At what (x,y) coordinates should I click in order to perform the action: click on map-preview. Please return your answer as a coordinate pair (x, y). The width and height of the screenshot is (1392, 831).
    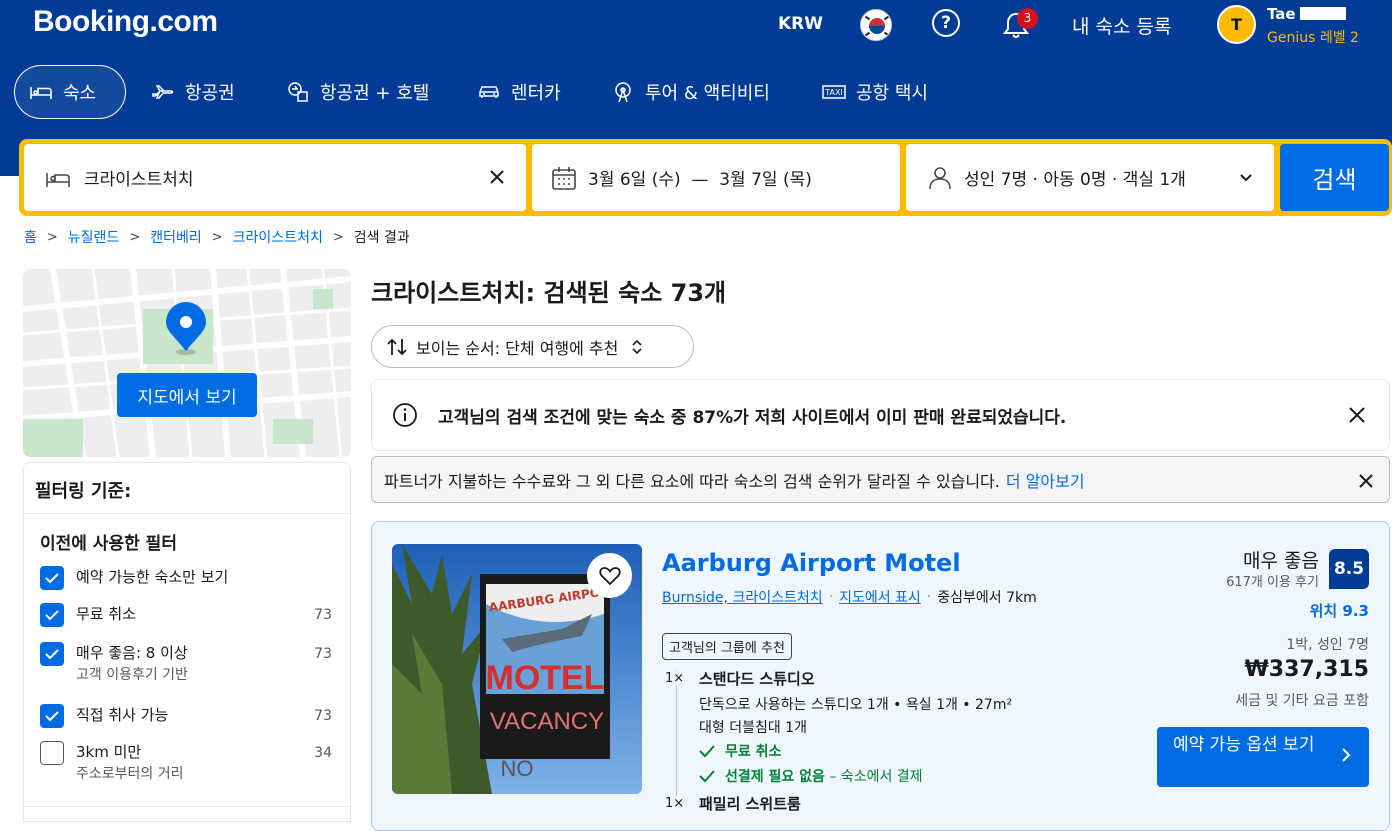
    Looking at the image, I should click on (187, 363).